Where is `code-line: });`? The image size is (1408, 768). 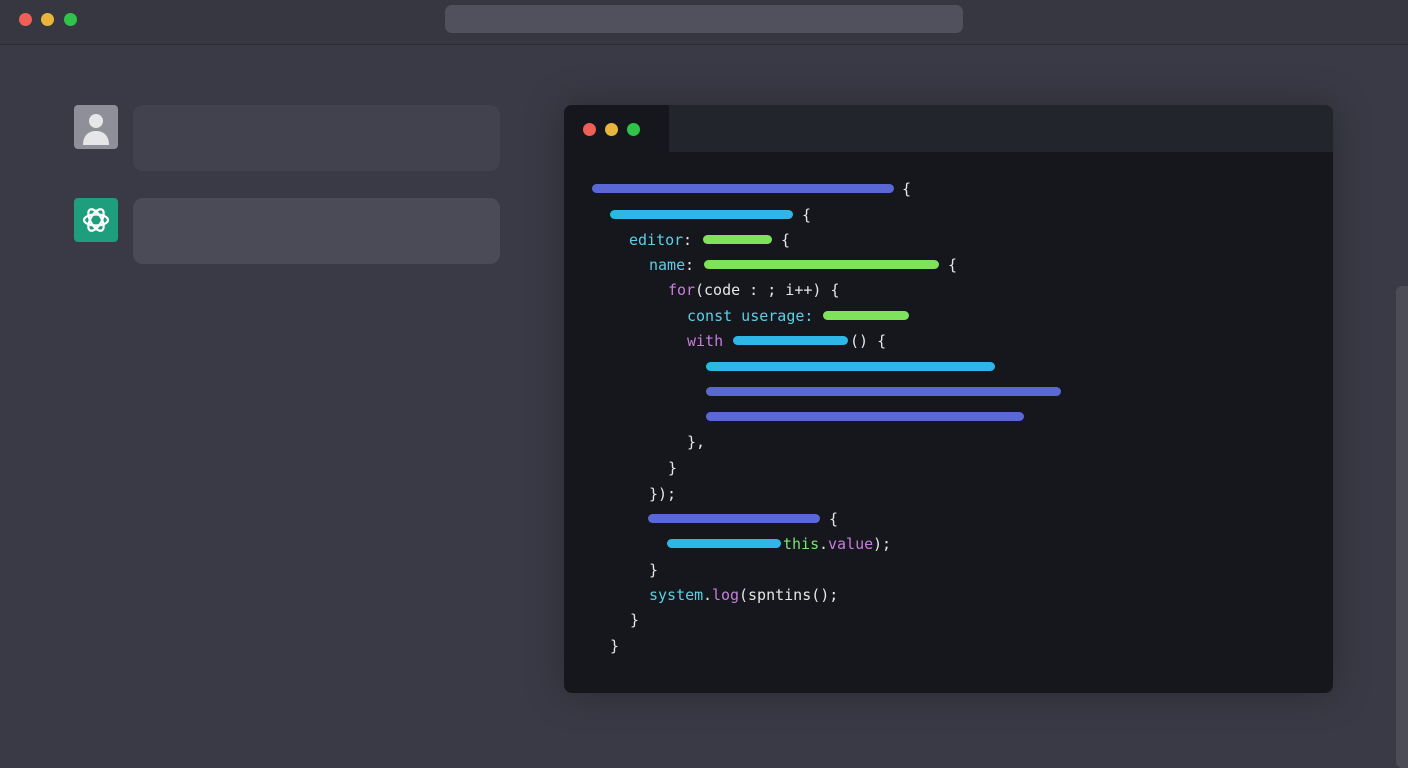
code-line: }); is located at coordinates (948, 494).